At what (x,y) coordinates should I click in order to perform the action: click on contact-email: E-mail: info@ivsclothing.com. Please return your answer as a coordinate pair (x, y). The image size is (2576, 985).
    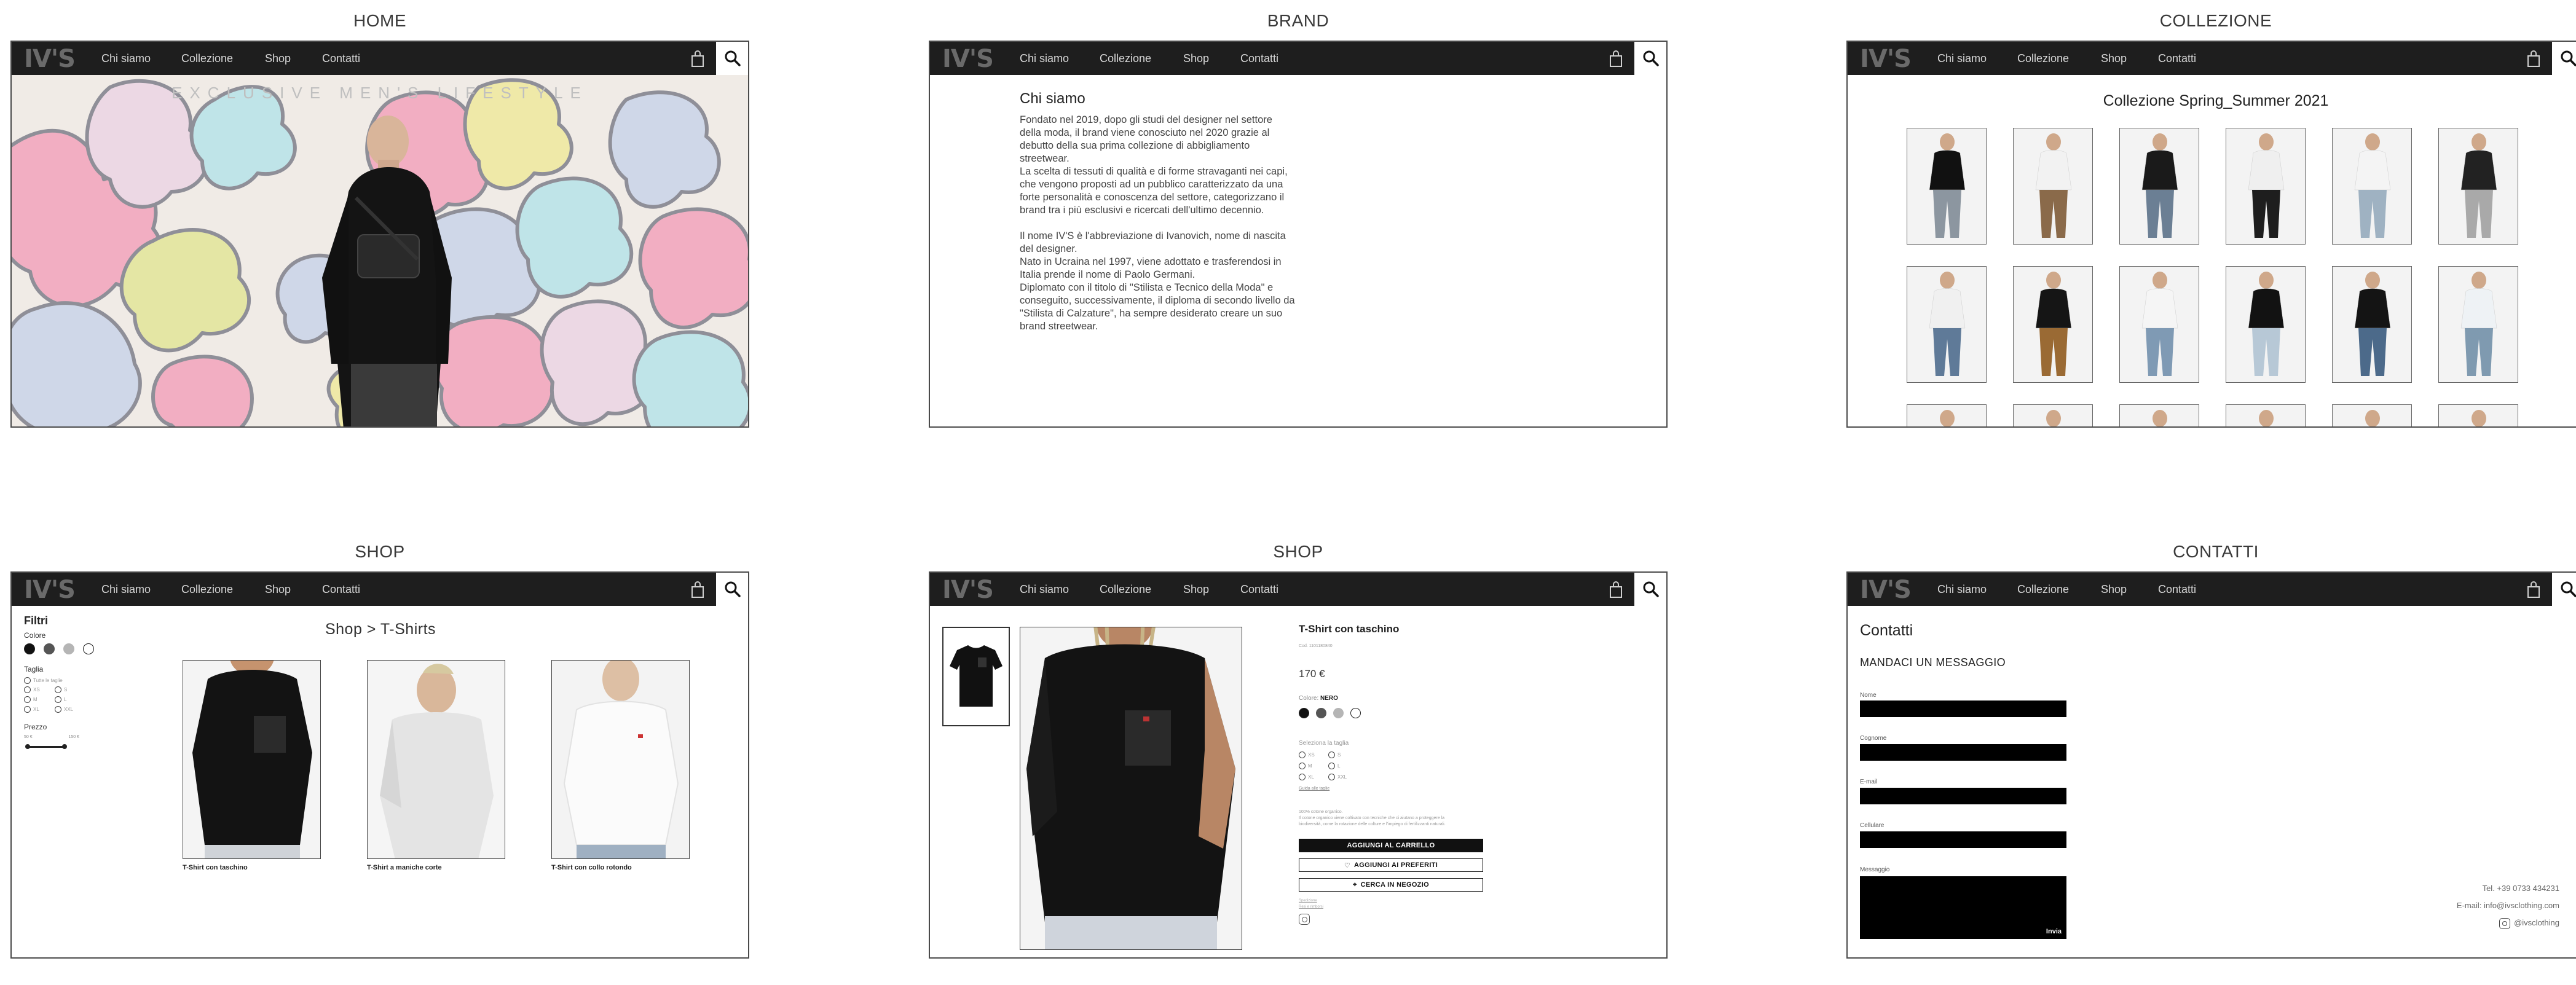
    Looking at the image, I should click on (2508, 905).